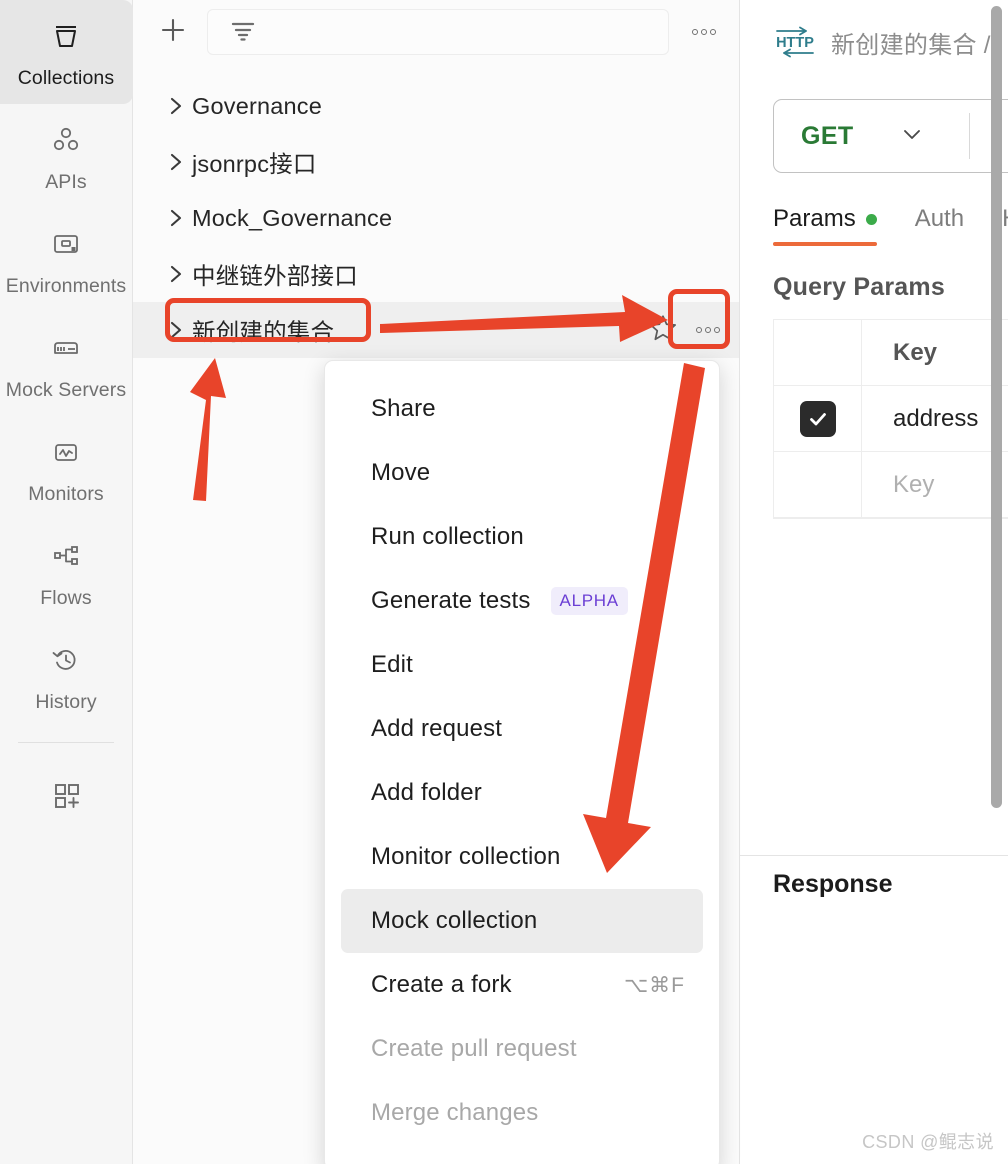 Image resolution: width=1008 pixels, height=1164 pixels. What do you see at coordinates (996, 407) in the screenshot?
I see `context-menu-scrollbar` at bounding box center [996, 407].